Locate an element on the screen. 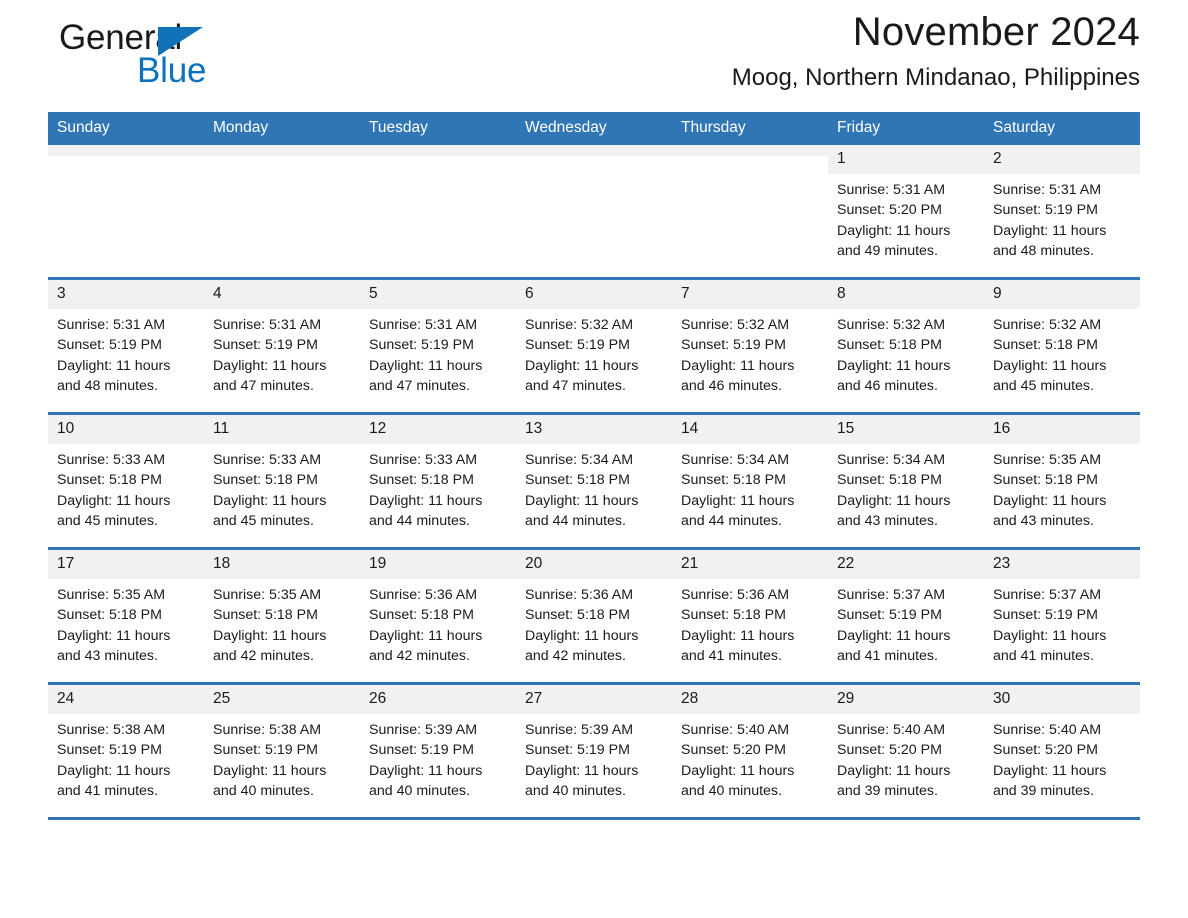 This screenshot has height=918, width=1188. day-number: 23 is located at coordinates (1062, 564).